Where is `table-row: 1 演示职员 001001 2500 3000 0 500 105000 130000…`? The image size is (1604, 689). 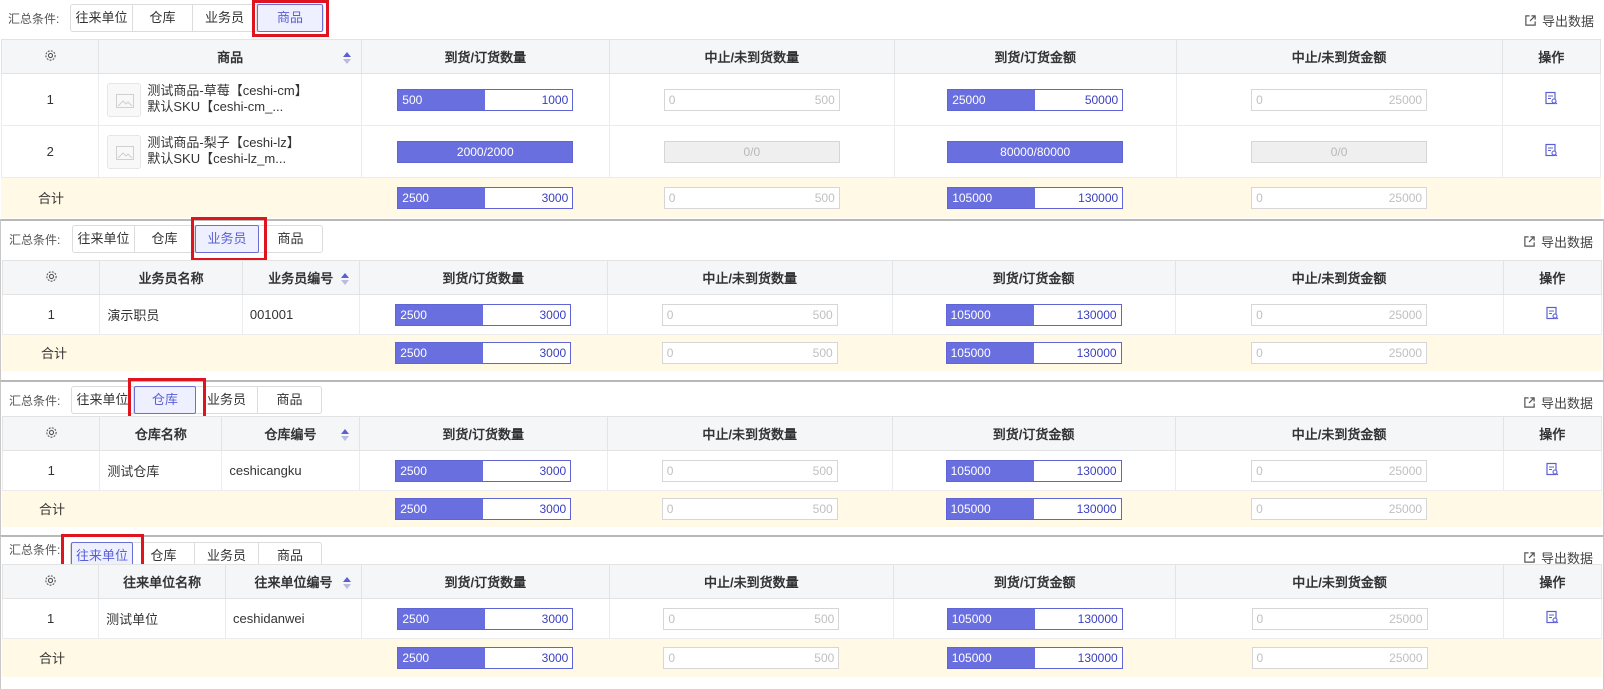 table-row: 1 演示职员 001001 2500 3000 0 500 105000 130000… is located at coordinates (802, 314).